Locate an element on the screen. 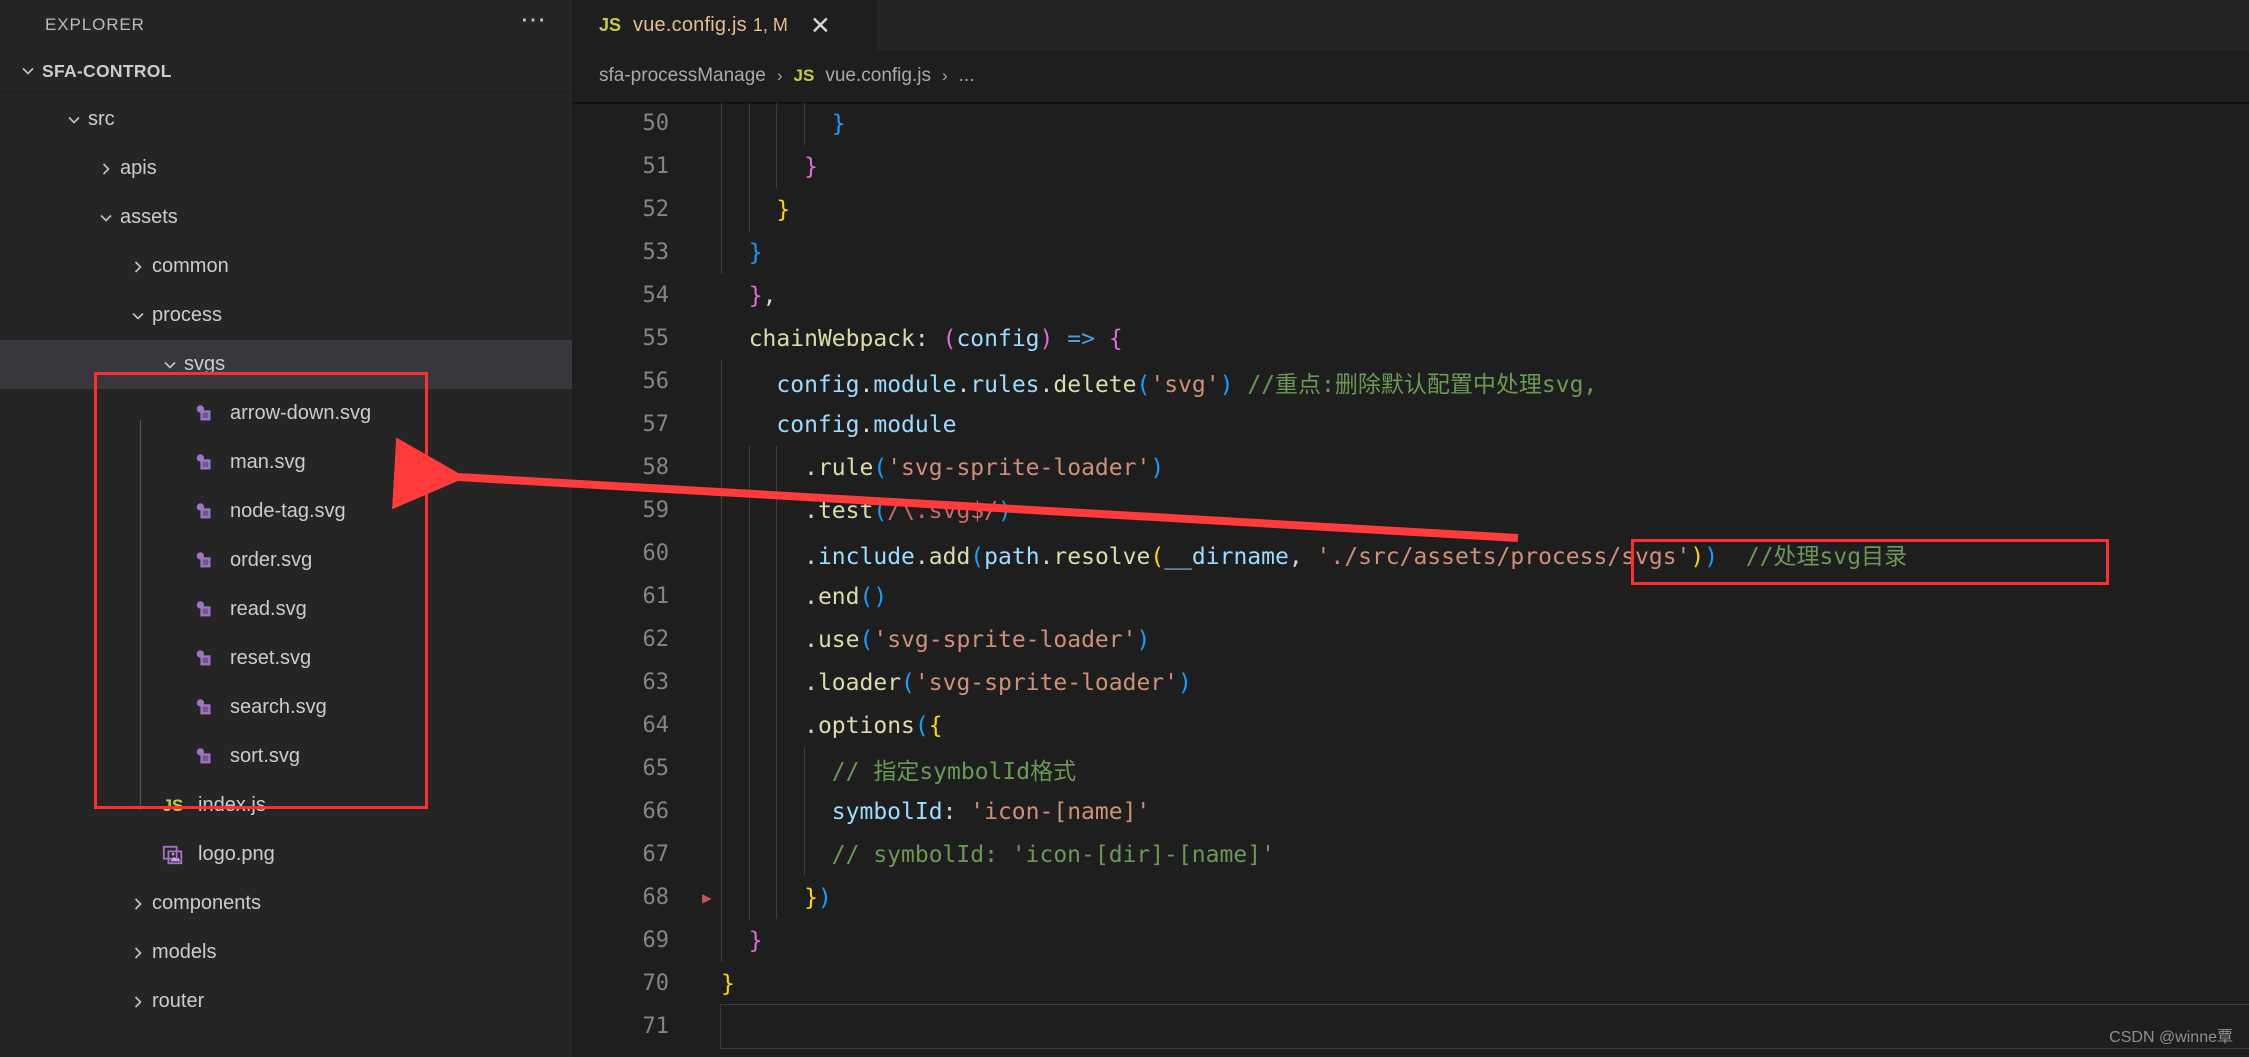 Image resolution: width=2249 pixels, height=1057 pixels. code-line: 58 .rule('svg-sprite-loader') is located at coordinates (1411, 467).